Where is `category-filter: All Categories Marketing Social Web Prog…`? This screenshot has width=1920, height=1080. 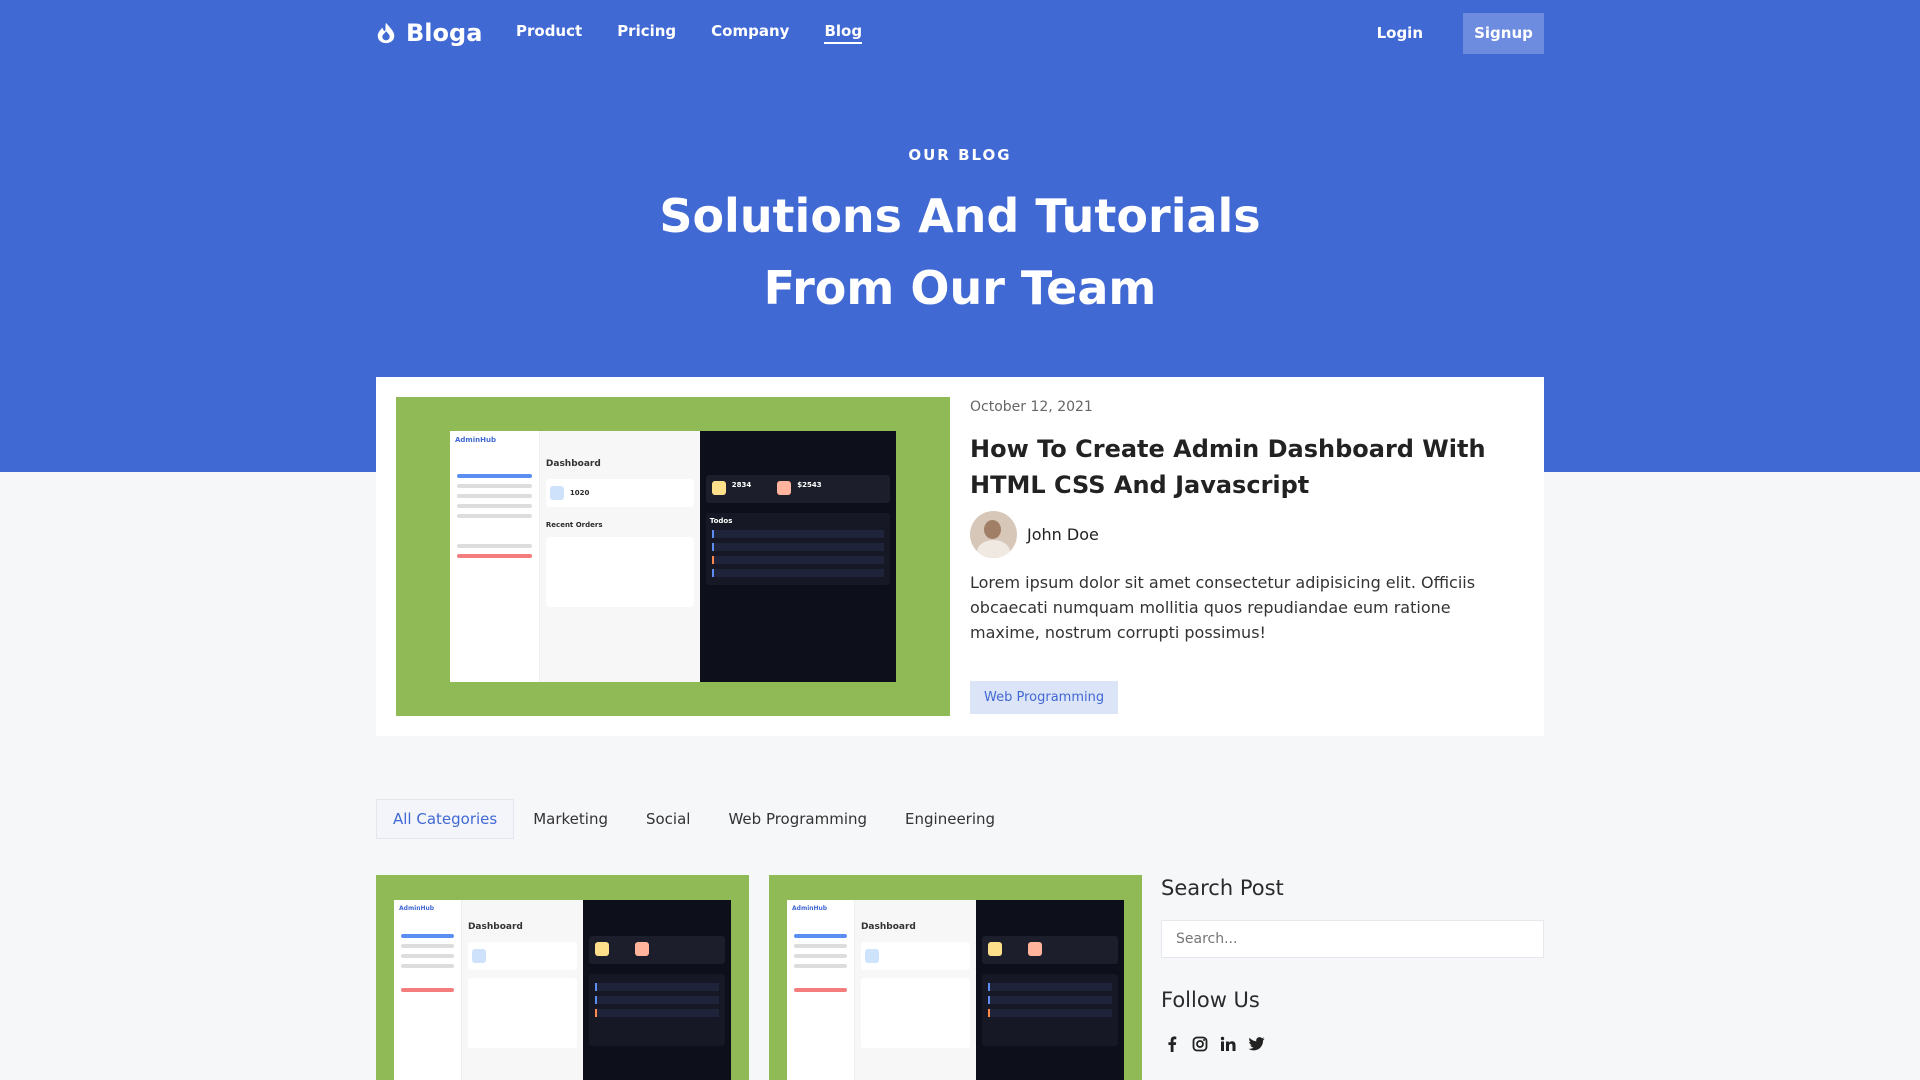
category-filter: All Categories Marketing Social Web Prog… is located at coordinates (695, 819).